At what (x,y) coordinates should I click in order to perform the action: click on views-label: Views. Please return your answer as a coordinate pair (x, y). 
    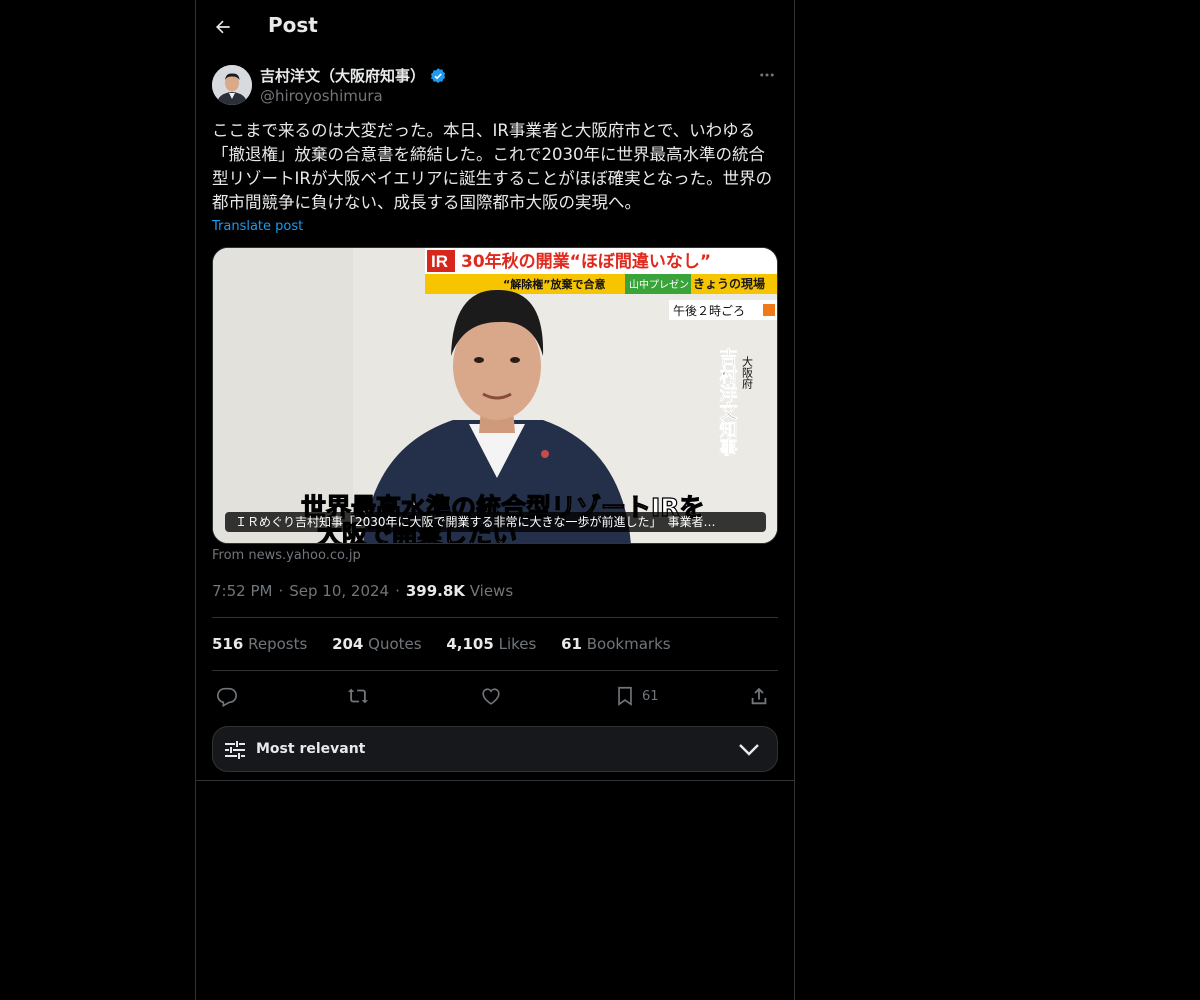
    Looking at the image, I should click on (491, 591).